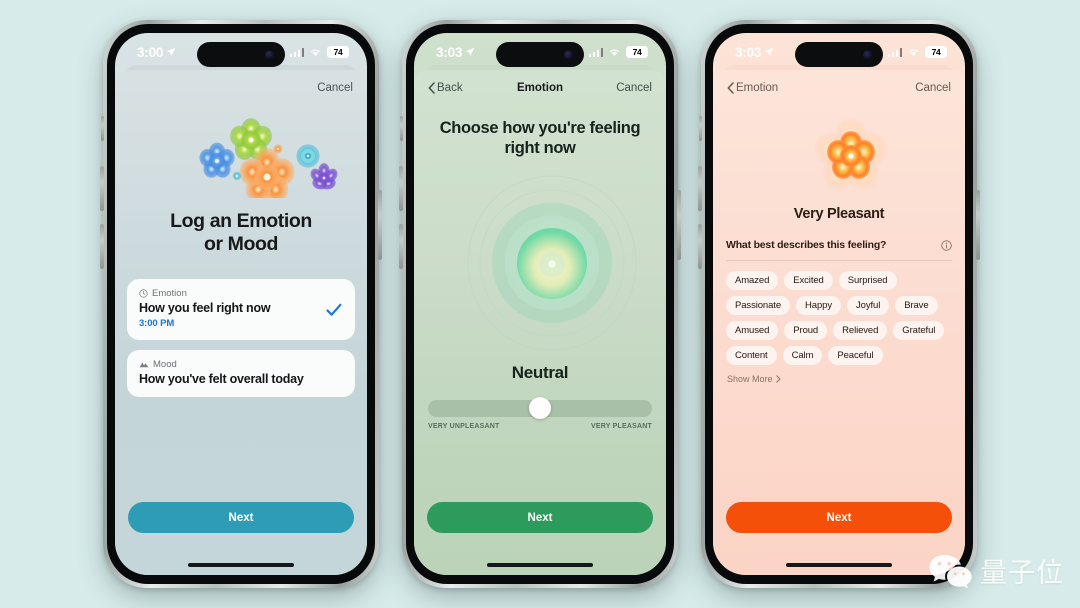  What do you see at coordinates (919, 330) in the screenshot?
I see `emotion-chip: Grateful` at bounding box center [919, 330].